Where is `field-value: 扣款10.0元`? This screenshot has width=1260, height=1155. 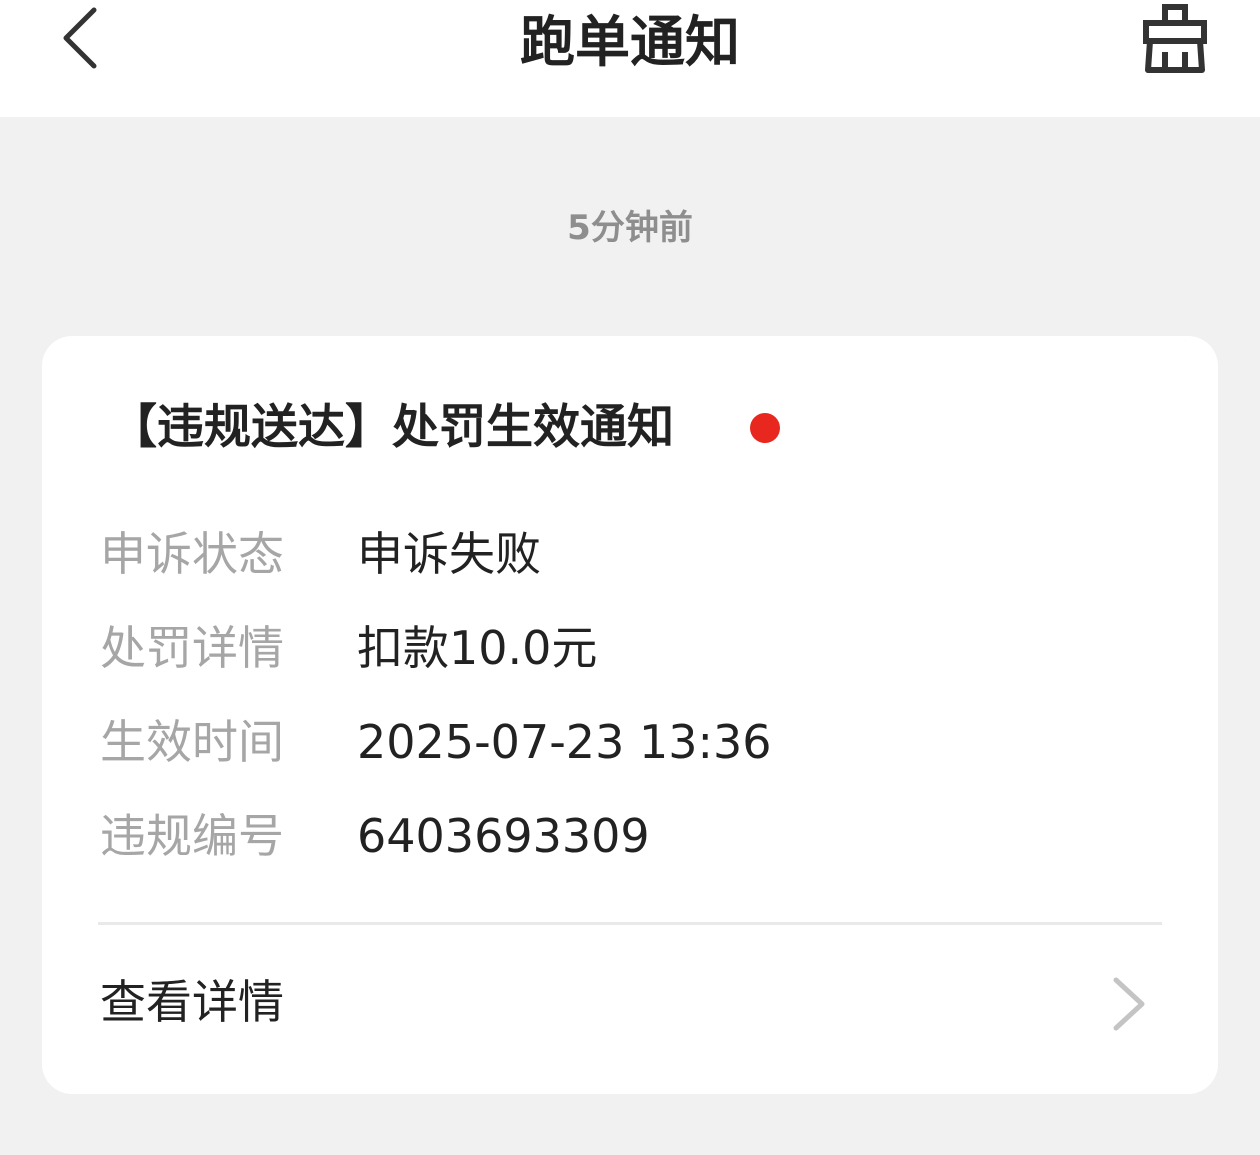 field-value: 扣款10.0元 is located at coordinates (477, 648).